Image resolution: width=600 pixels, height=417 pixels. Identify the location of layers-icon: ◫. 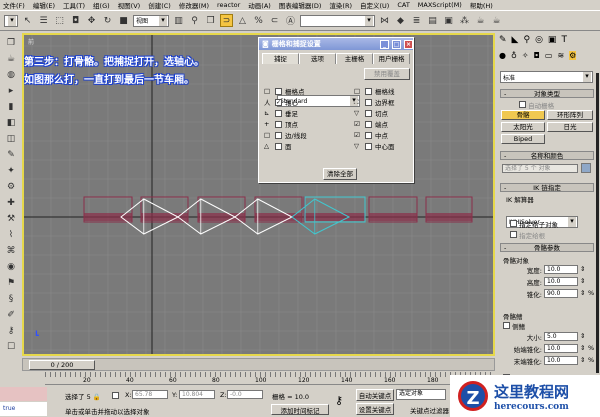
(11, 138).